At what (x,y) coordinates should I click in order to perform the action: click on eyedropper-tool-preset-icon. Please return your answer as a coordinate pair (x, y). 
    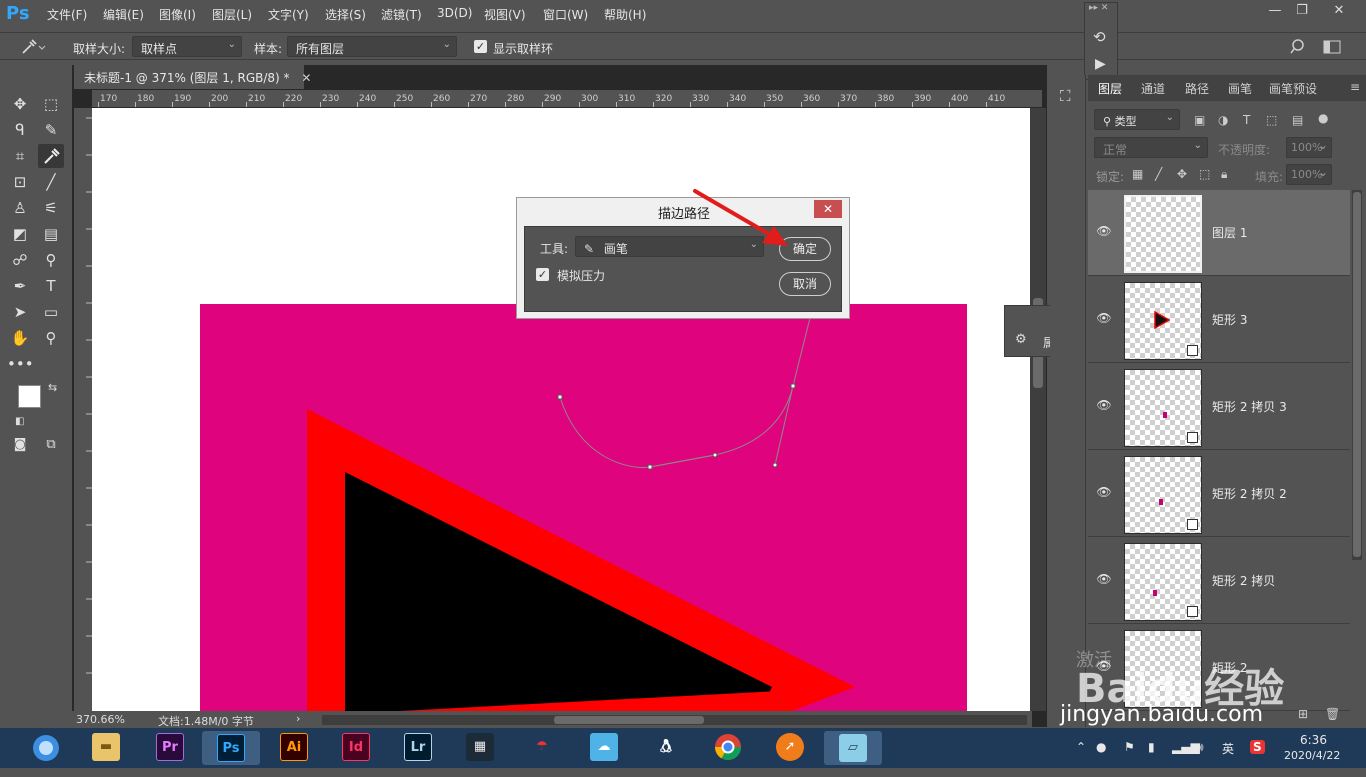
    Looking at the image, I should click on (34, 47).